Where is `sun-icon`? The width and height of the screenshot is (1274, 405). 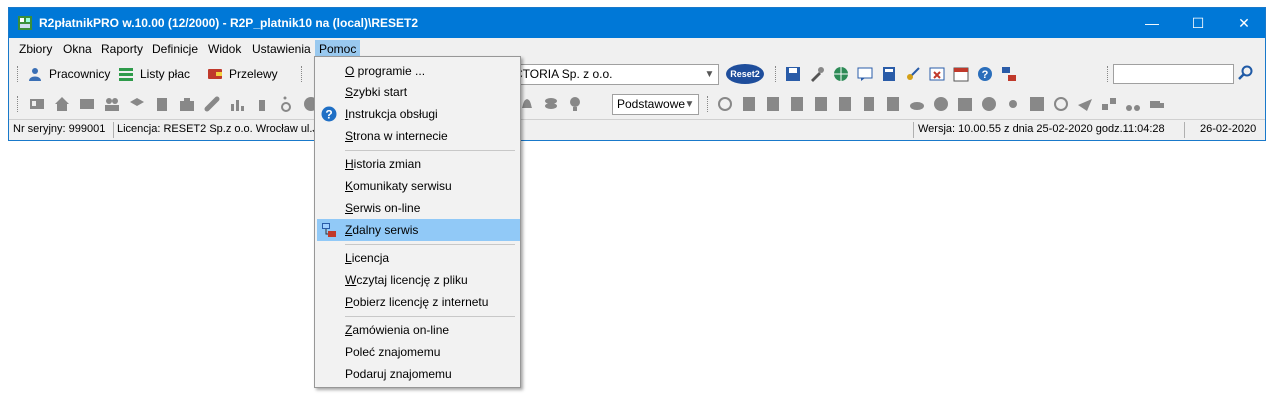 sun-icon is located at coordinates (1013, 104).